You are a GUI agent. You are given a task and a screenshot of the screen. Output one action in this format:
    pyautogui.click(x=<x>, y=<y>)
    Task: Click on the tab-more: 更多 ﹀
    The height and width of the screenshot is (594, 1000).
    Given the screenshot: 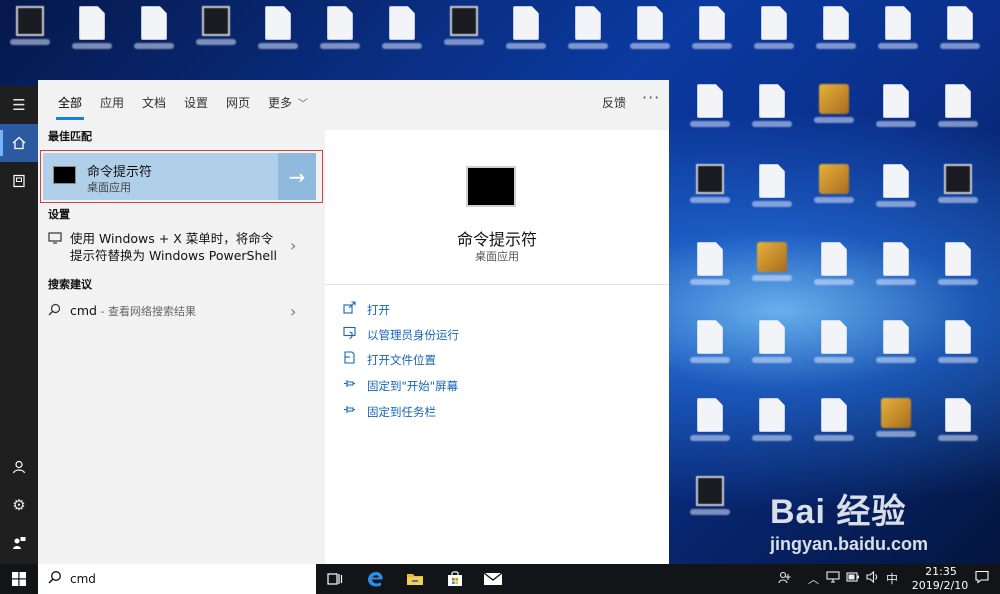 What is the action you would take?
    pyautogui.click(x=288, y=102)
    